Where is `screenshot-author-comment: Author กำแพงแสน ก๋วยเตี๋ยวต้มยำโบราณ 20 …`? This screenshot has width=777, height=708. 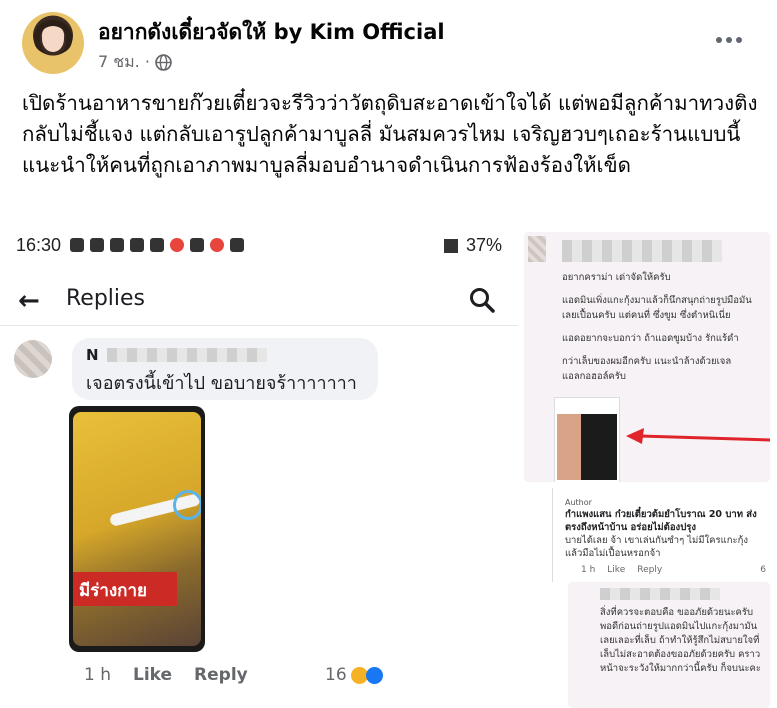
screenshot-author-comment: Author กำแพงแสน ก๋วยเตี๋ยวต้มยำโบราณ 20 … is located at coordinates (661, 535).